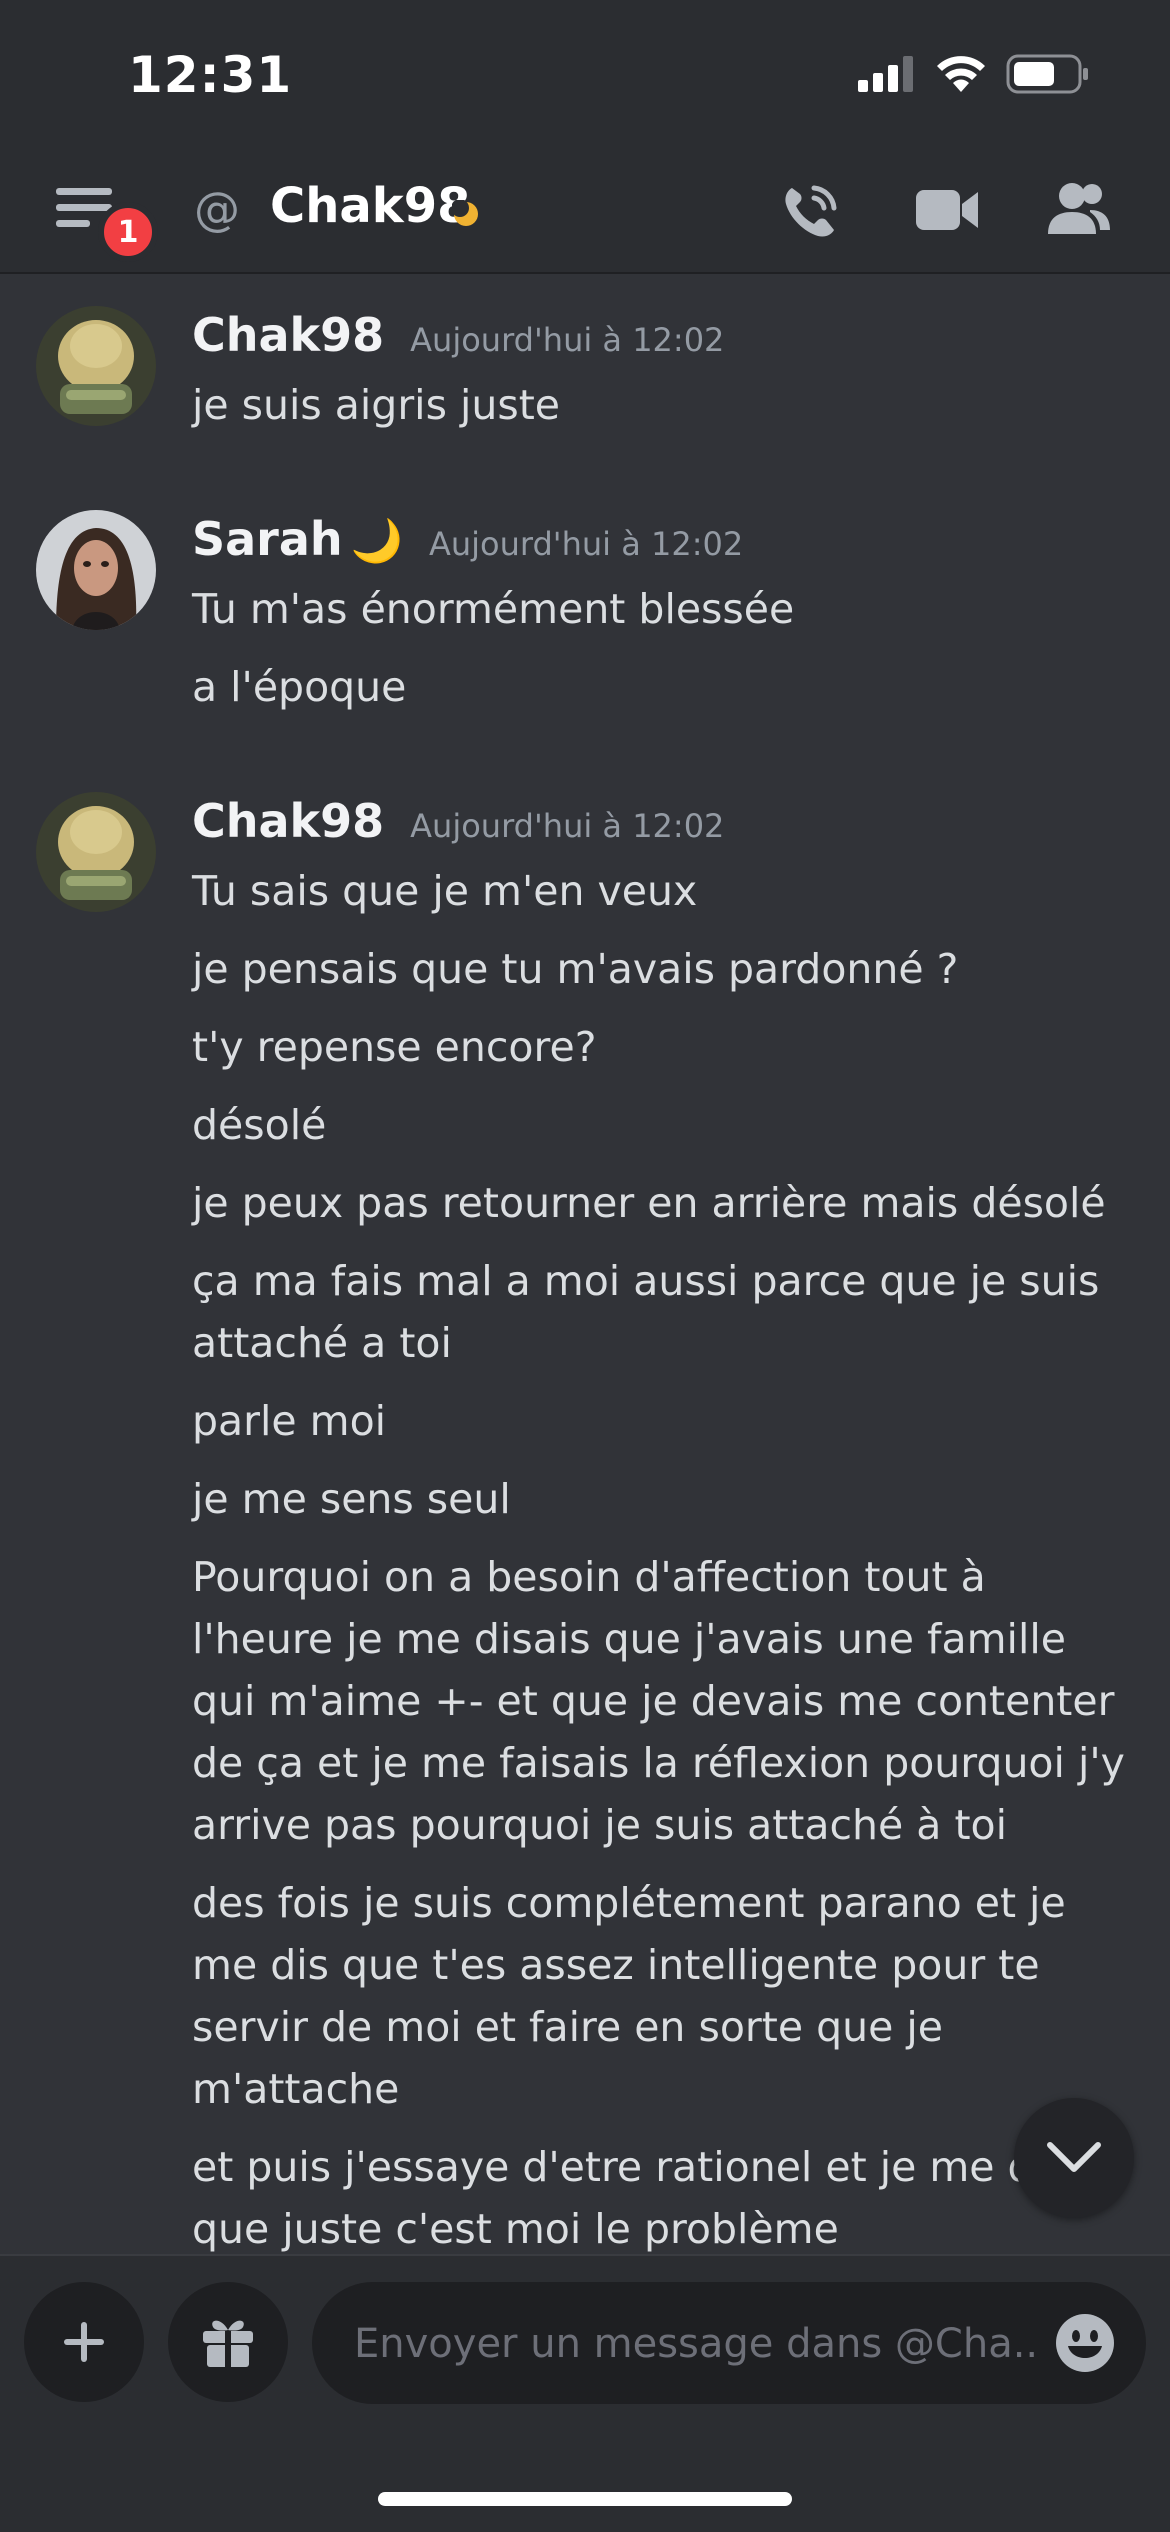 The image size is (1170, 2532). What do you see at coordinates (961, 74) in the screenshot?
I see `wifi-icon` at bounding box center [961, 74].